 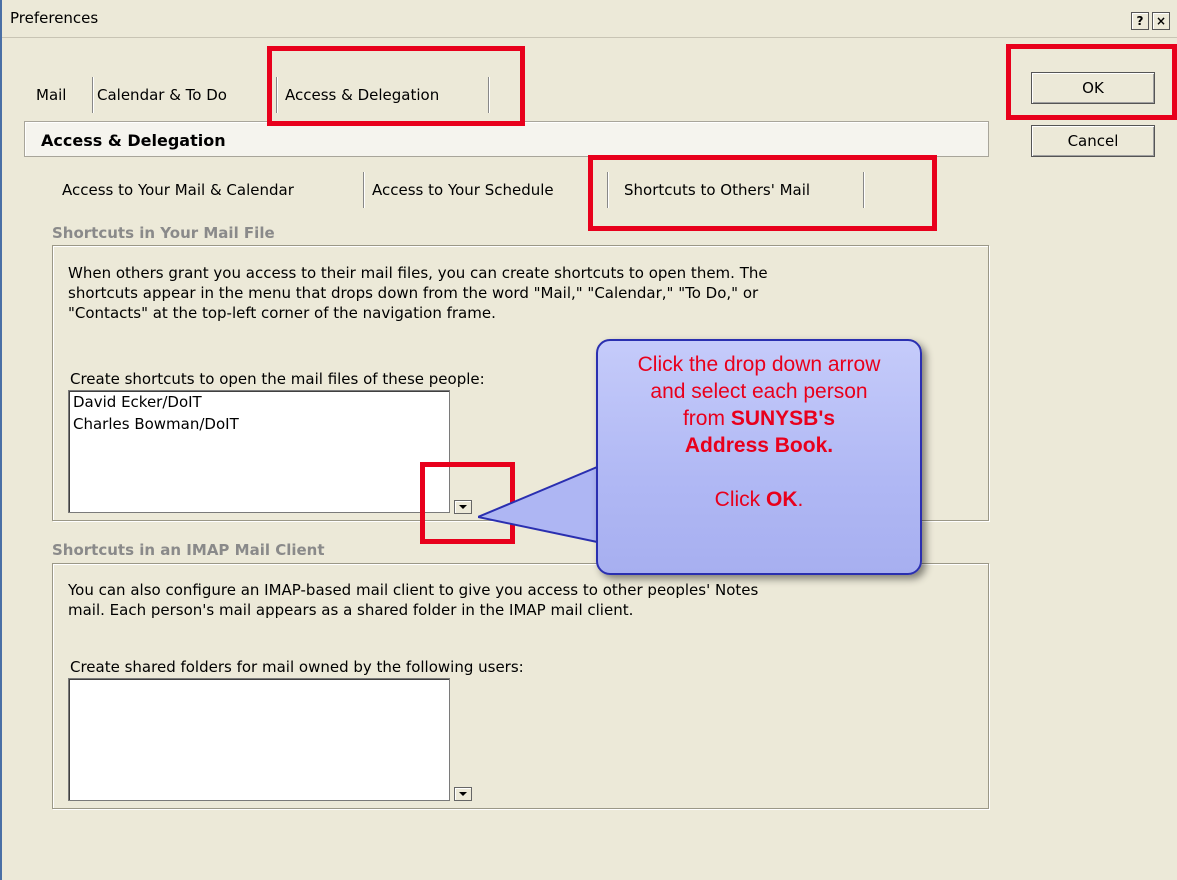 What do you see at coordinates (211, 190) in the screenshot?
I see `tab-access-mail-calendar: Access to Your Mail & Calendar` at bounding box center [211, 190].